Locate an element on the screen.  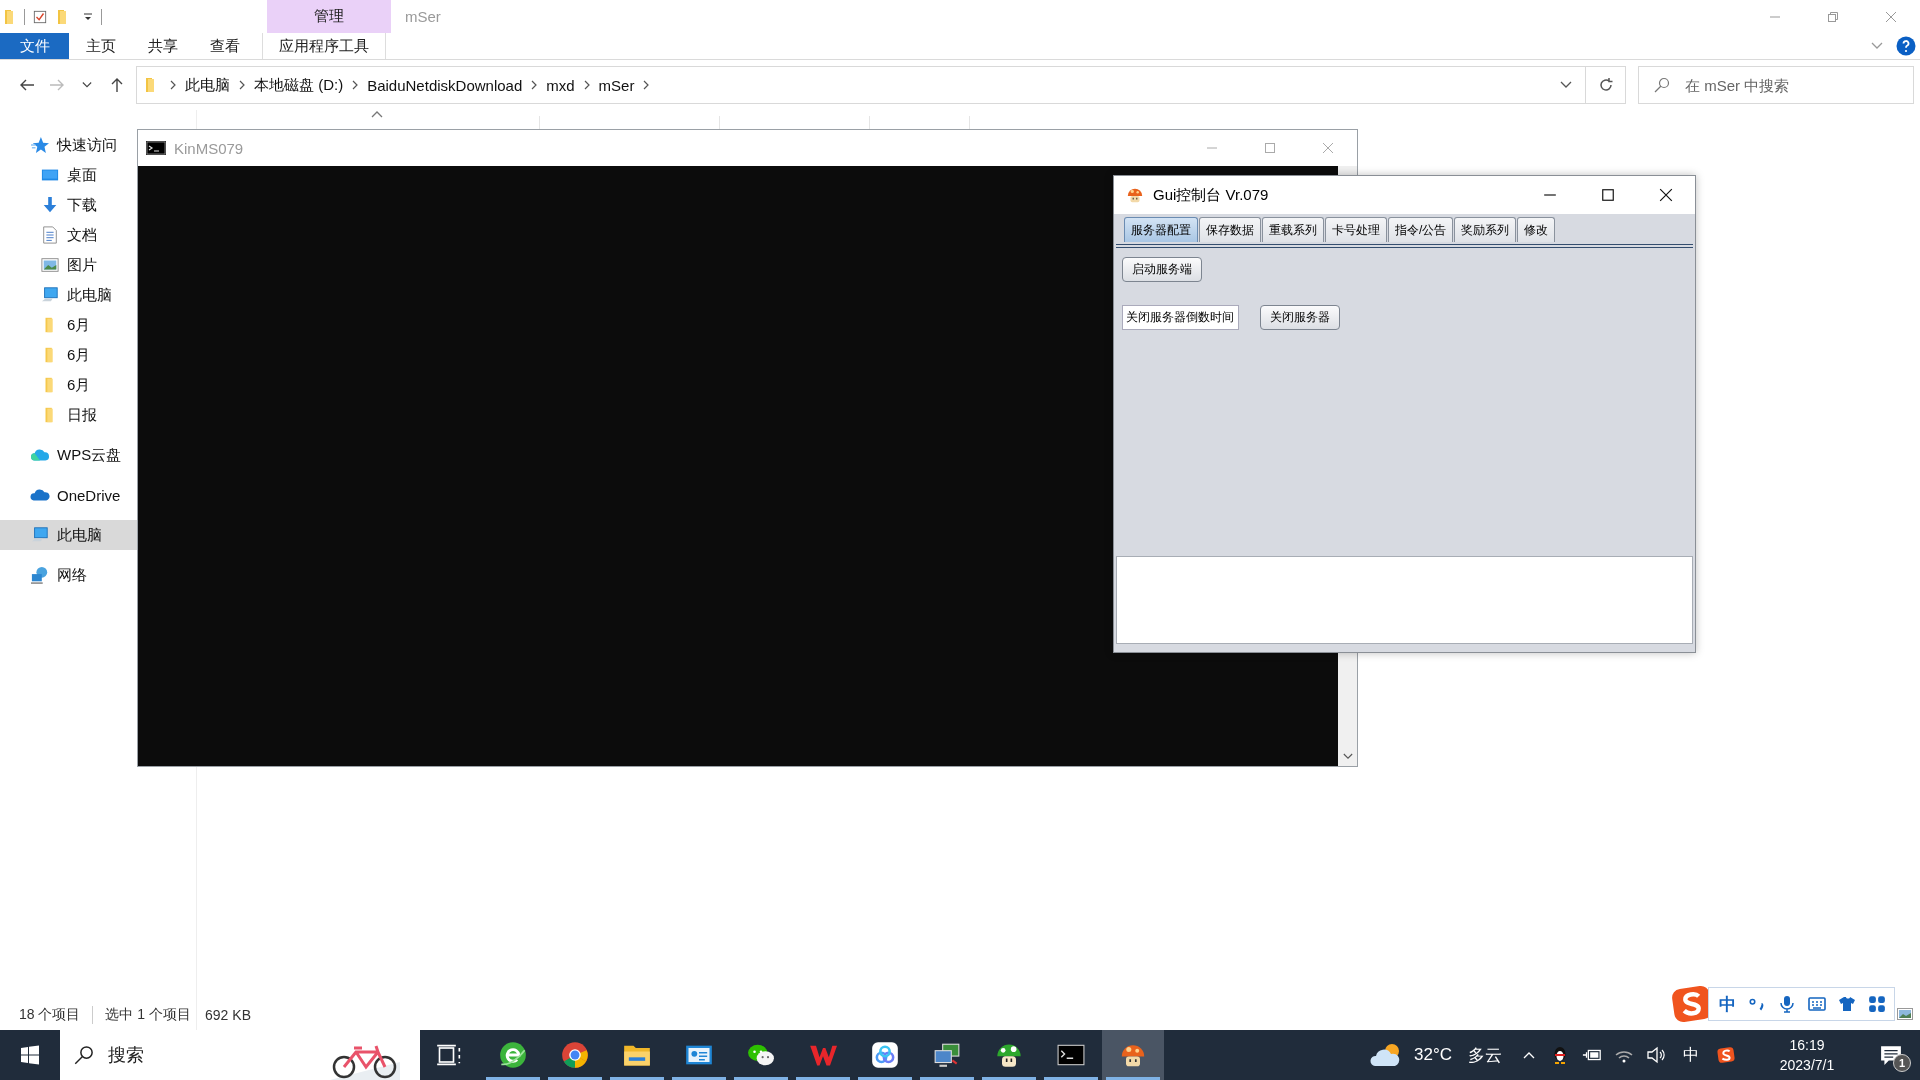
monitors-icon is located at coordinates (947, 1055).